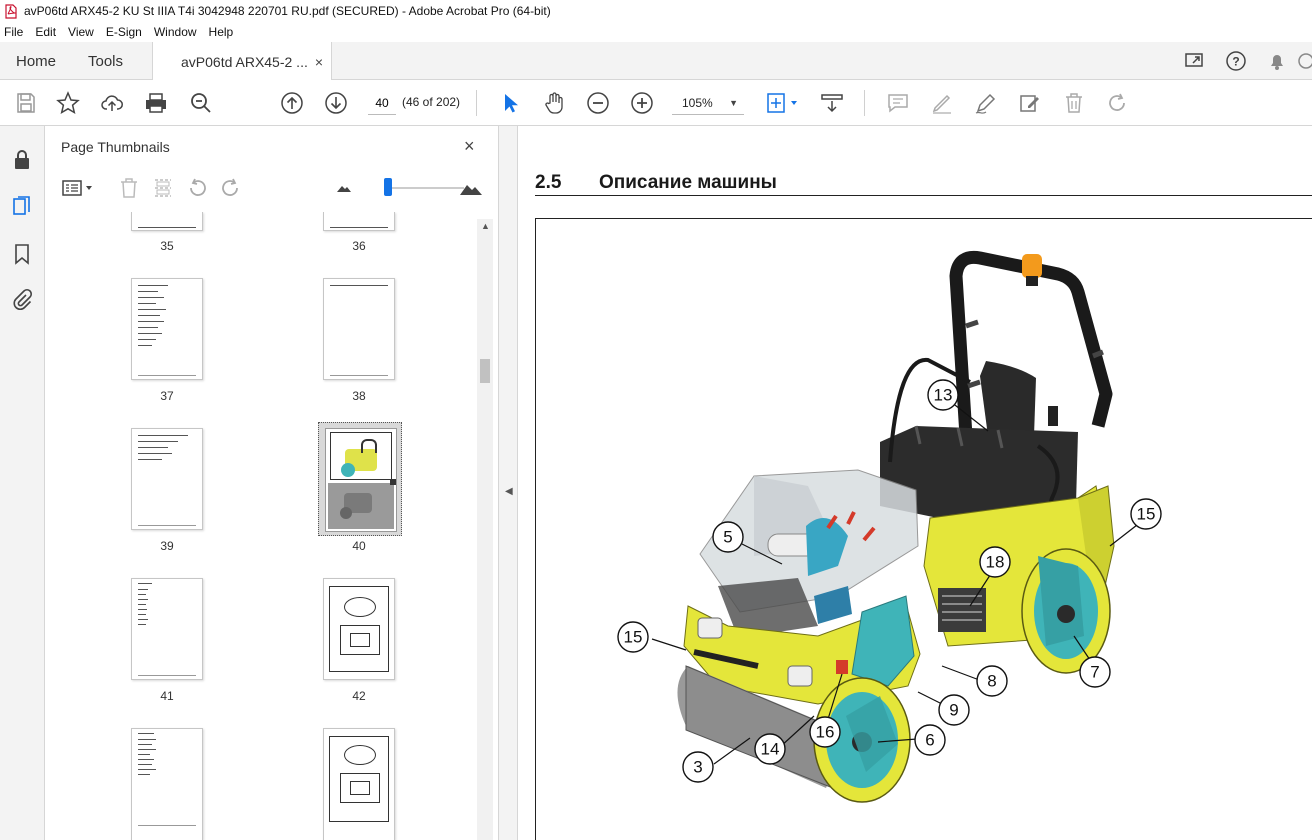  I want to click on previous-page-icon, so click(292, 103).